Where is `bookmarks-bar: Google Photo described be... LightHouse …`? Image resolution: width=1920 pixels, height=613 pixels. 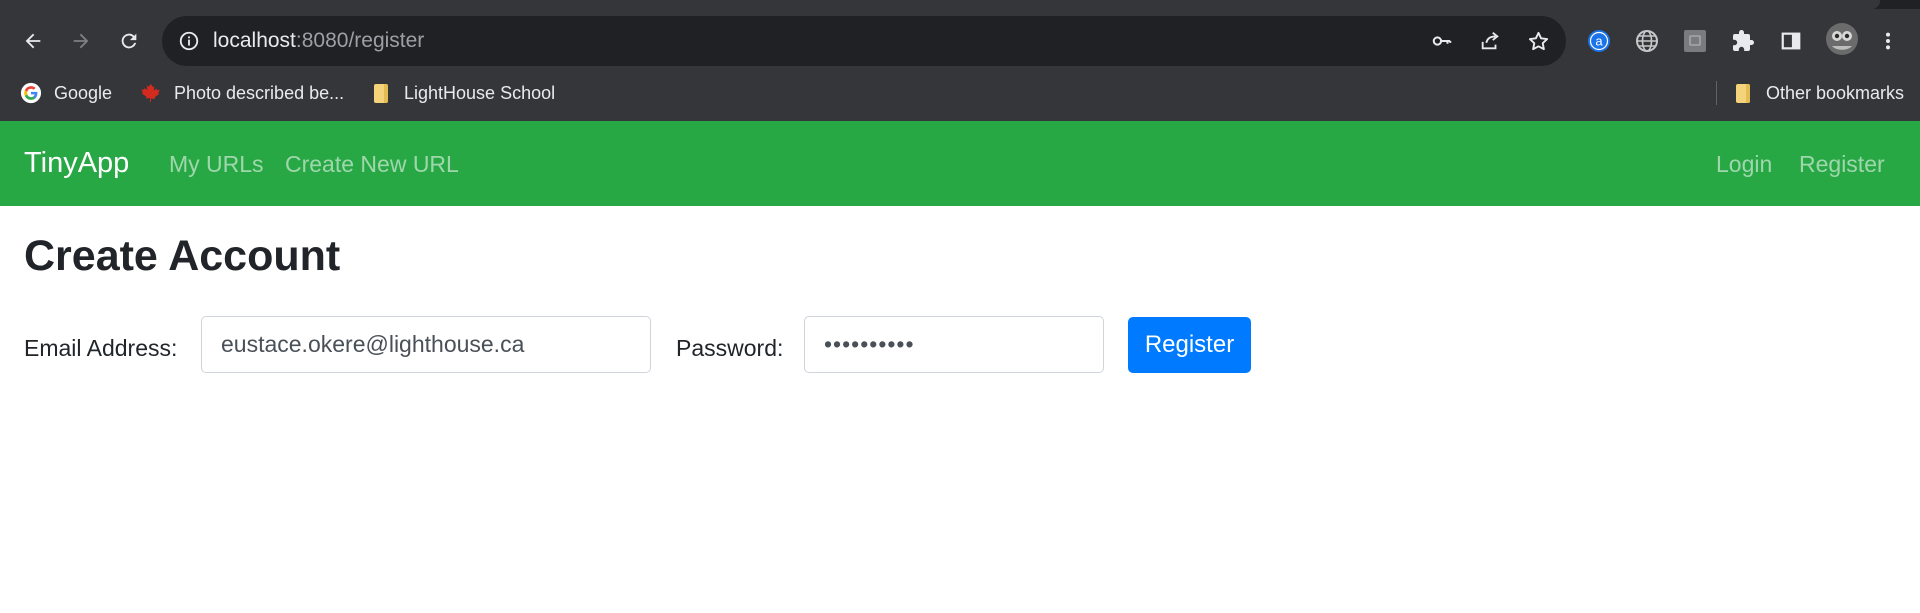
bookmarks-bar: Google Photo described be... LightHouse … is located at coordinates (960, 93).